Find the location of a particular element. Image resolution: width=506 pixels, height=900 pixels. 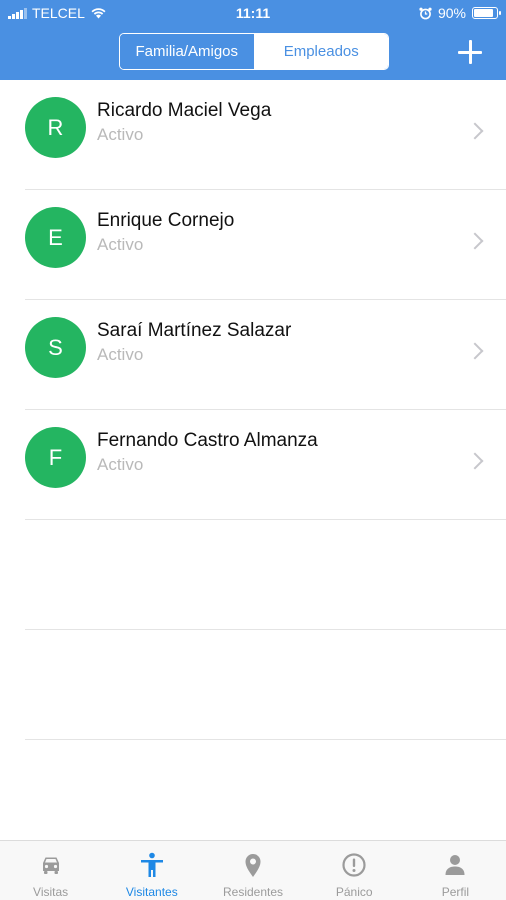

location-pin-icon is located at coordinates (253, 865).